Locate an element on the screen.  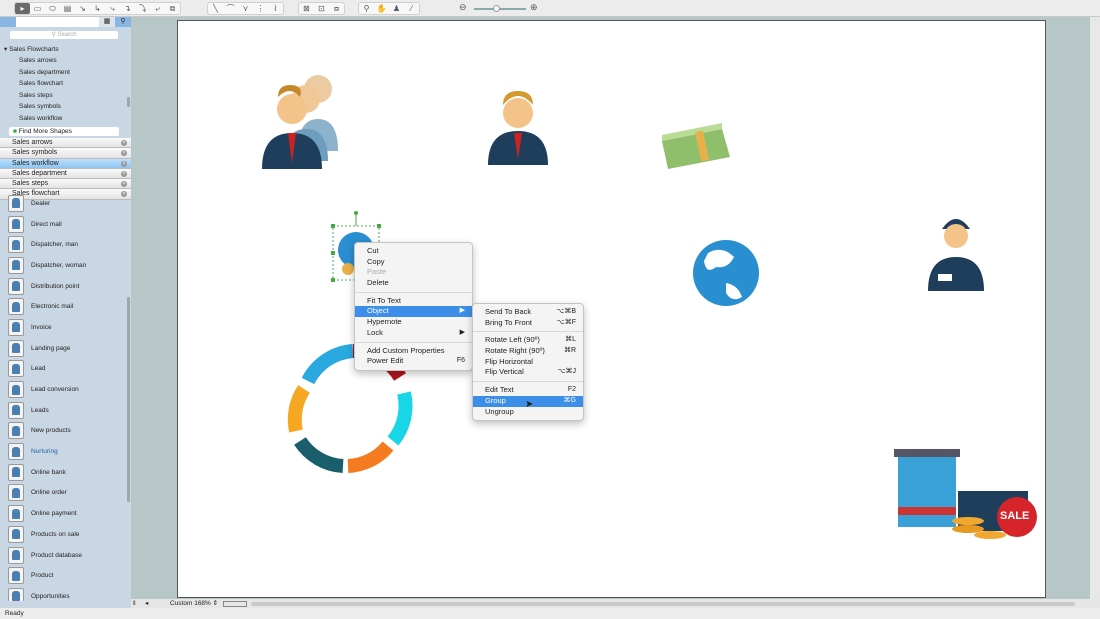
menu-item-cut: Cut is located at coordinates (413, 251).